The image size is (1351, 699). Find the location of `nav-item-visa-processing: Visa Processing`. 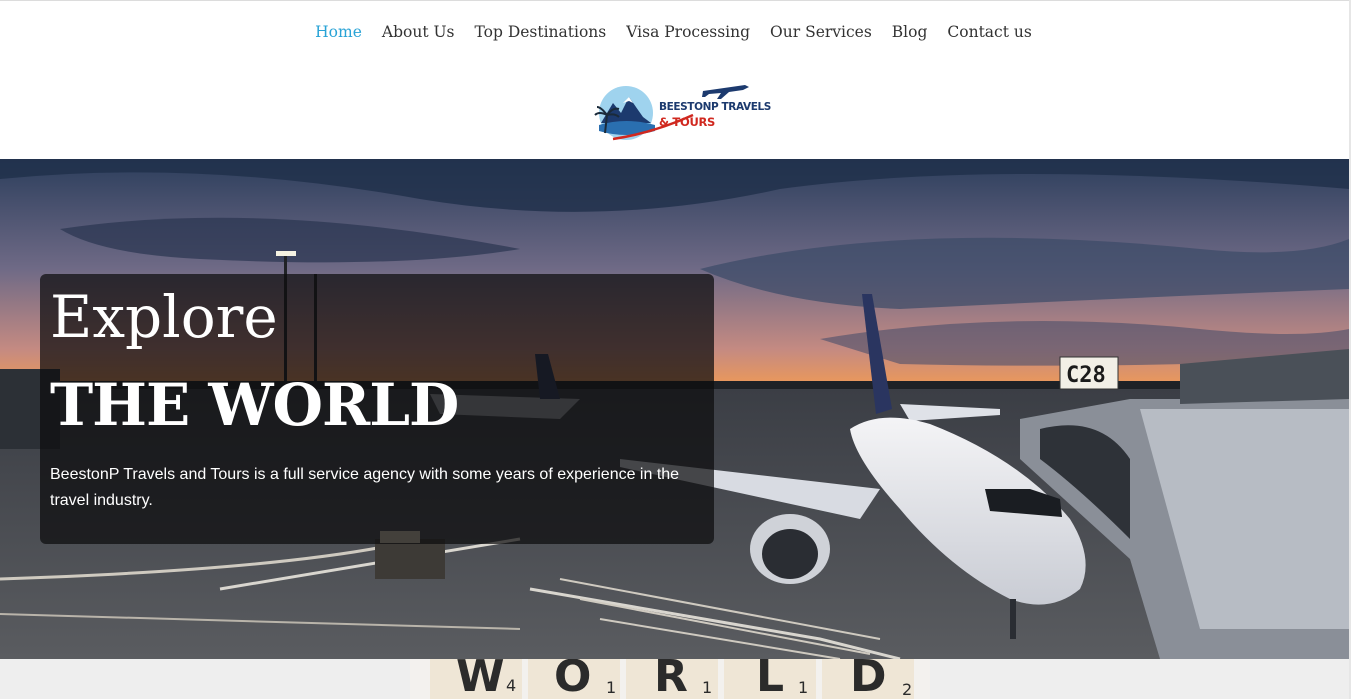

nav-item-visa-processing: Visa Processing is located at coordinates (688, 32).